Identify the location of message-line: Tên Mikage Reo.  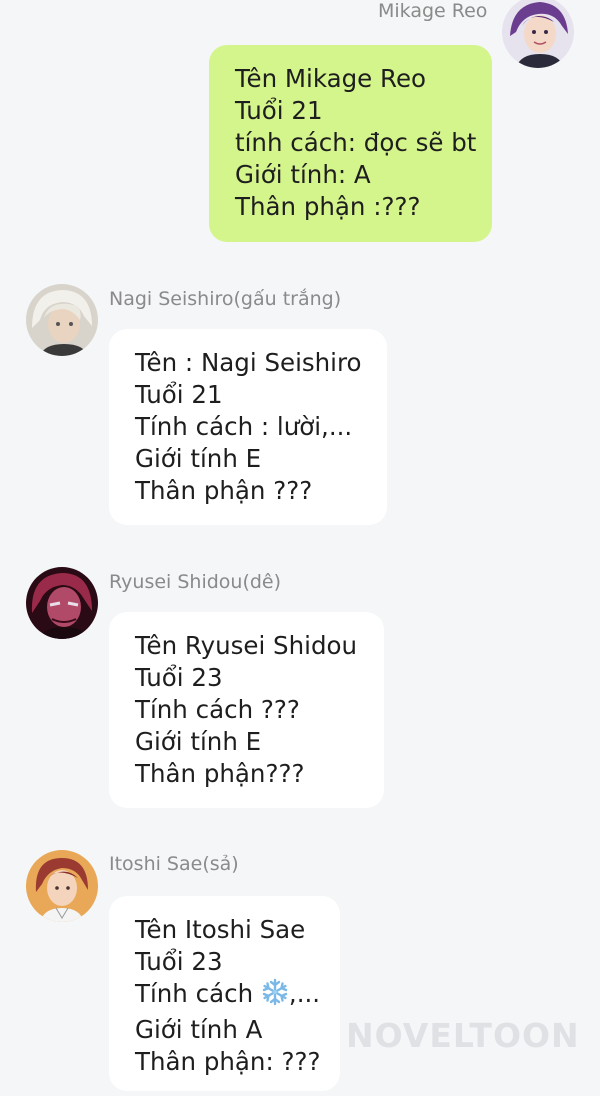
(331, 78).